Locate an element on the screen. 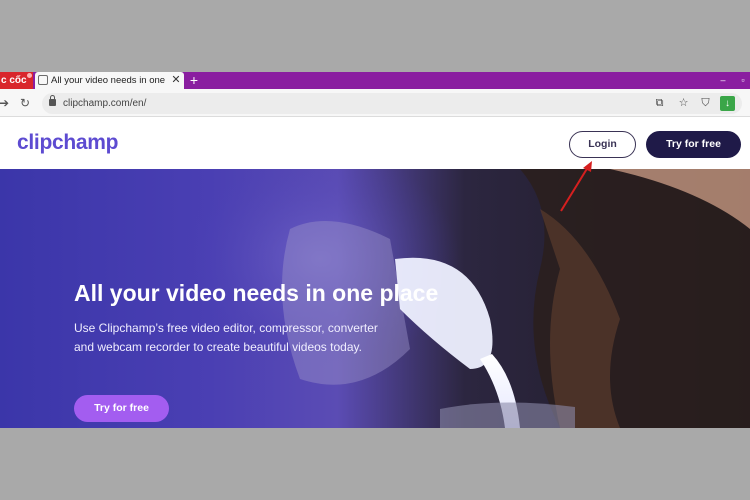 This screenshot has width=750, height=500. download-icon: ↓ is located at coordinates (727, 103).